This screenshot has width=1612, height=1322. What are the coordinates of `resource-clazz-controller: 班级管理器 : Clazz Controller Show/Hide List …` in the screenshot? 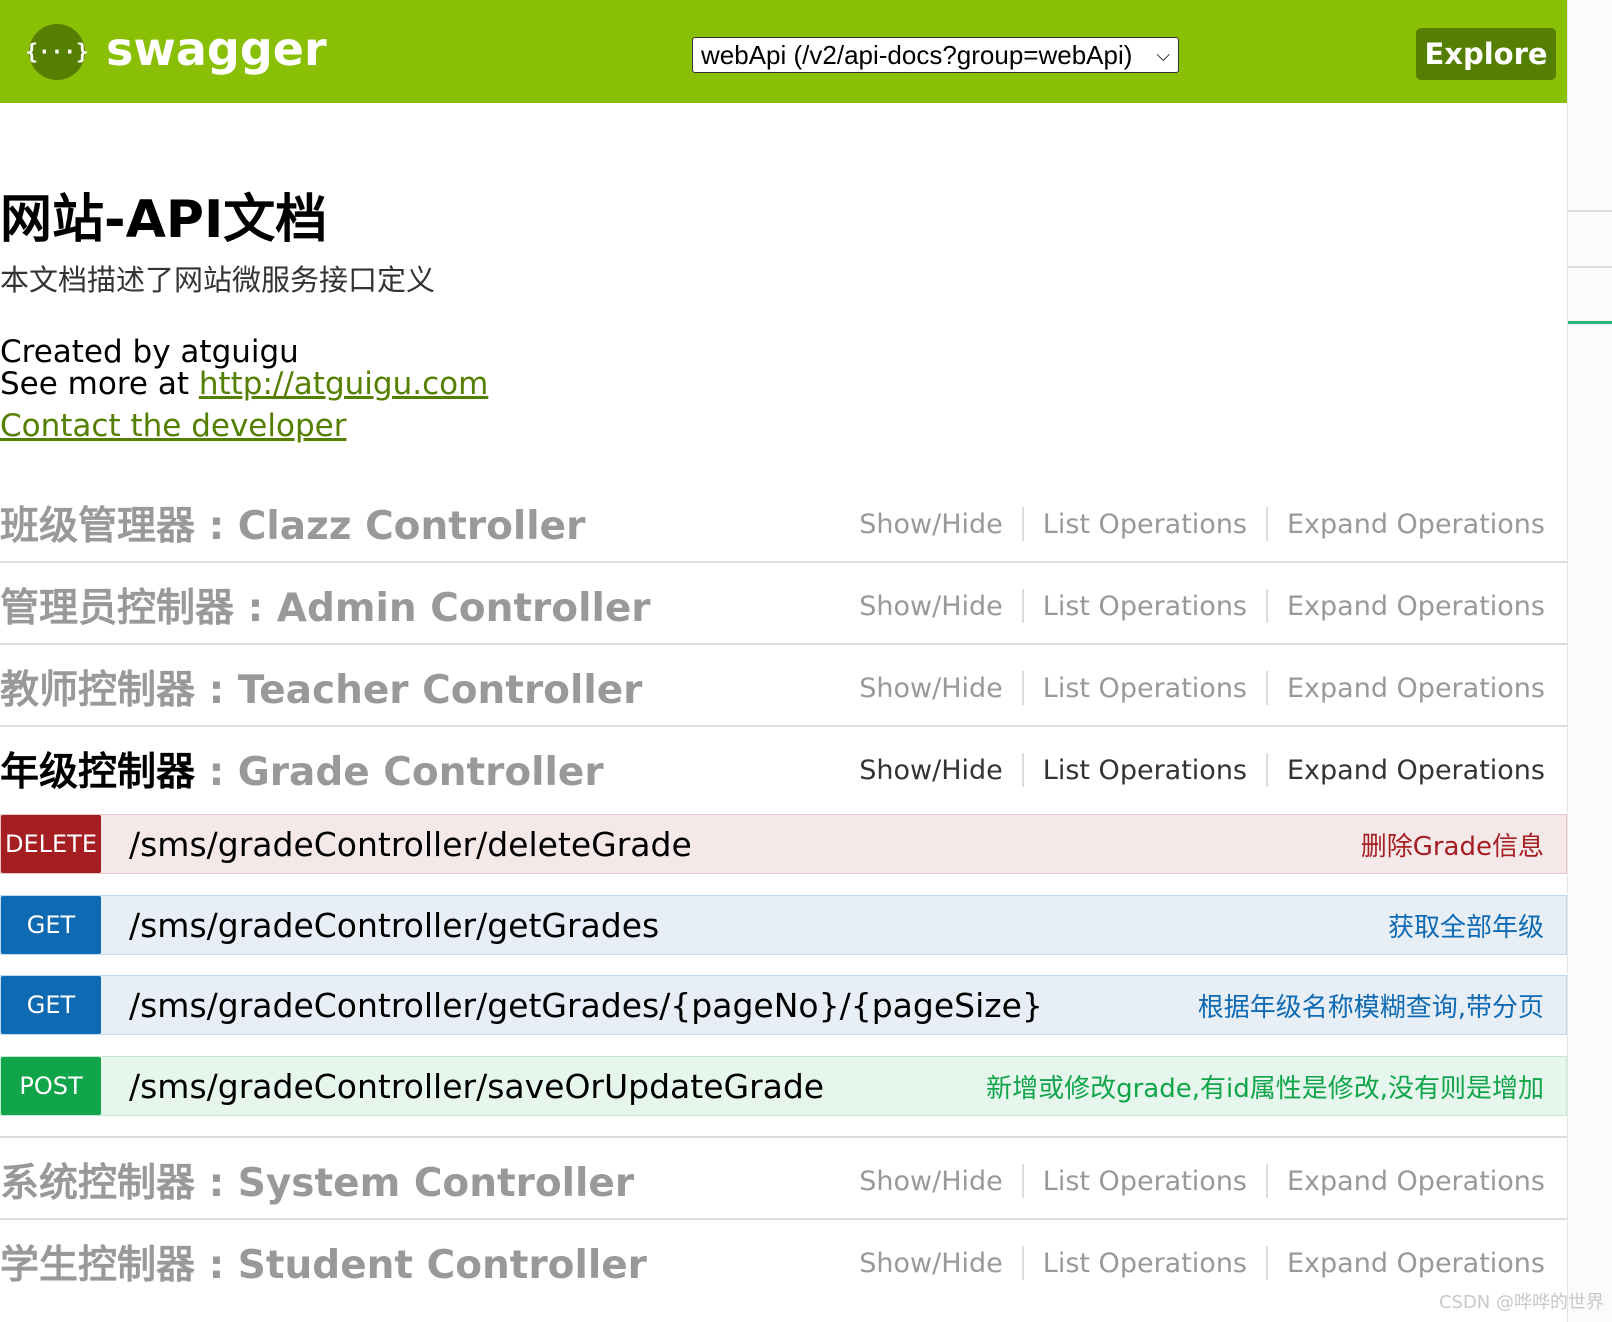 It's located at (783, 522).